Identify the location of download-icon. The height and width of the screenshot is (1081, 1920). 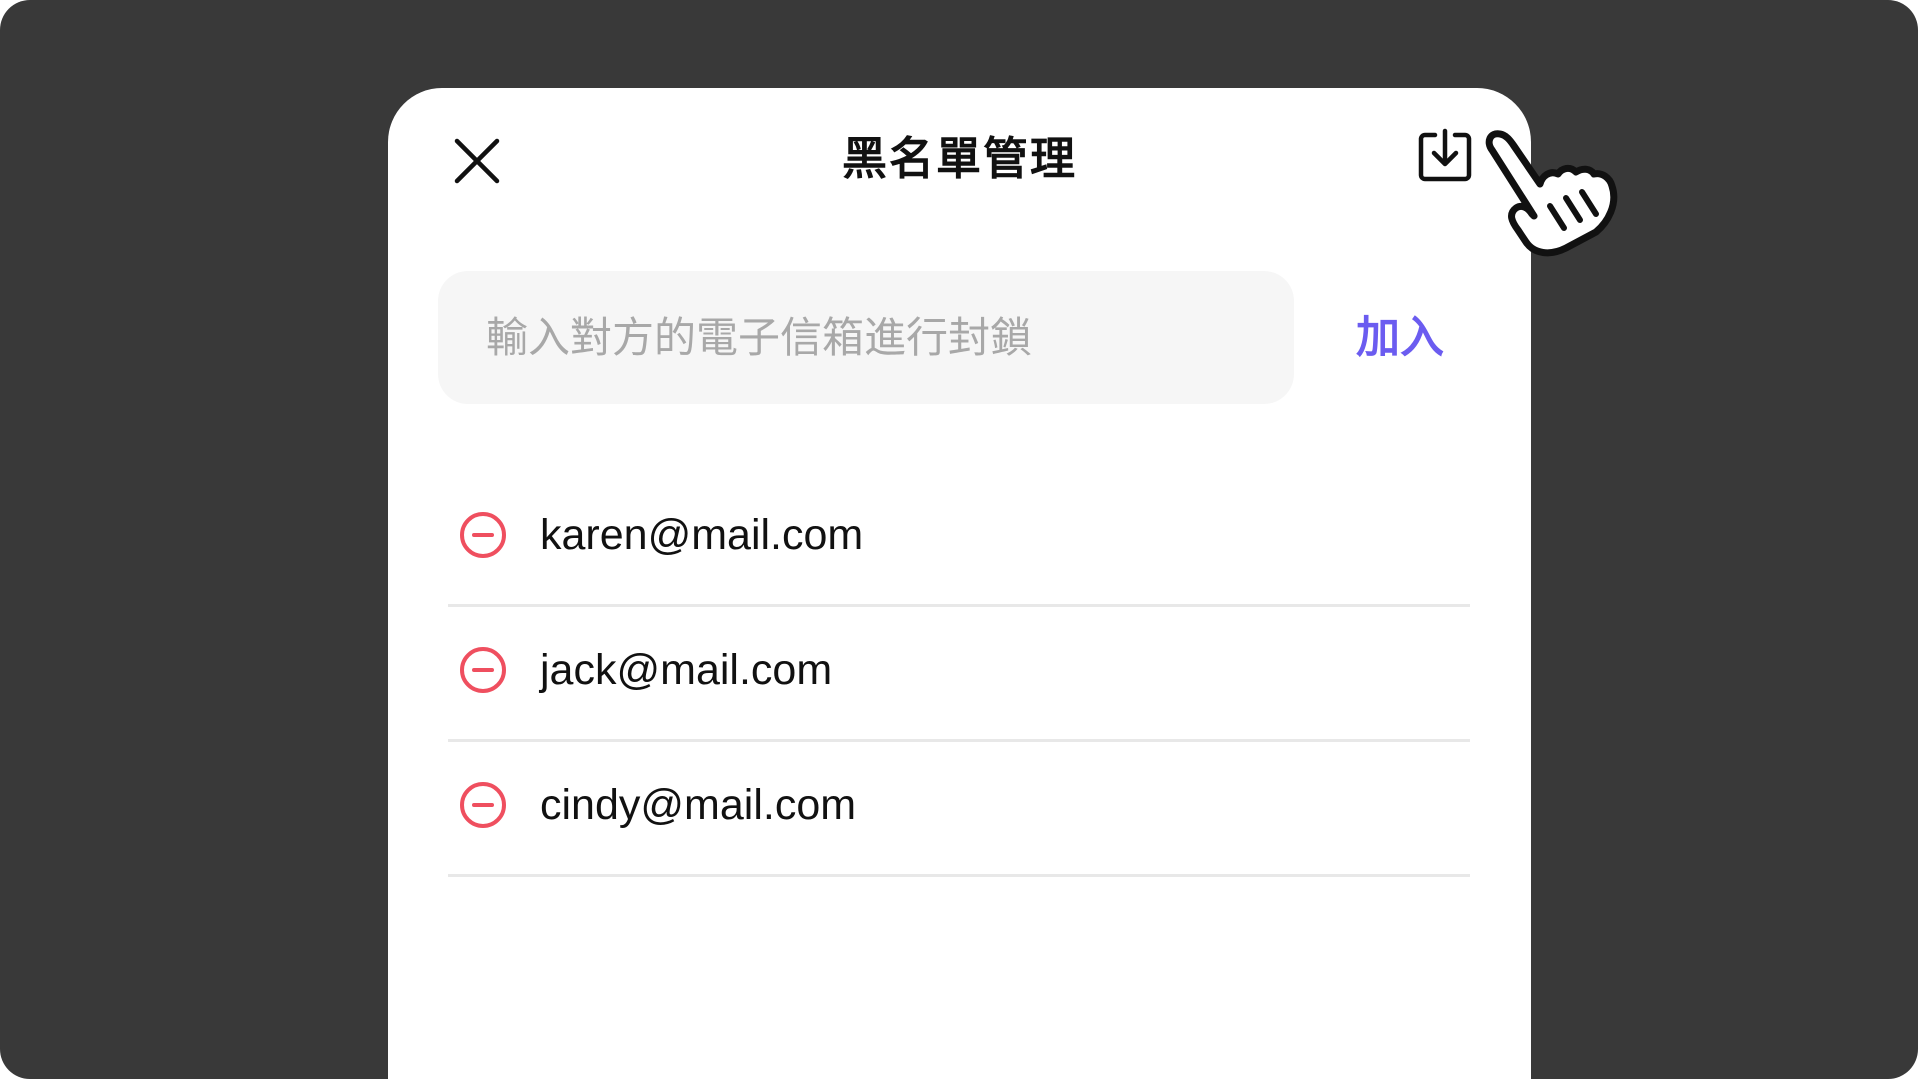
(1445, 155).